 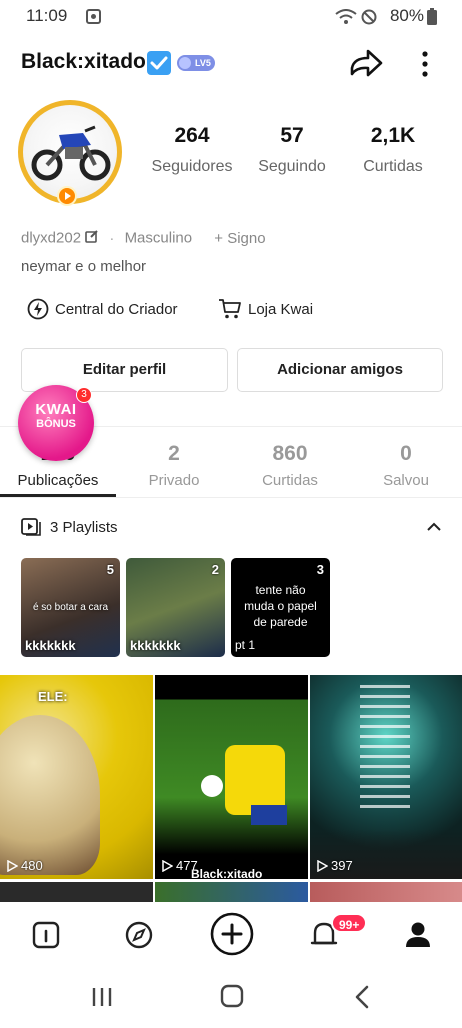 I want to click on playlist-card: 3 tente não muda o papel de parede pt 1, so click(x=280, y=607).